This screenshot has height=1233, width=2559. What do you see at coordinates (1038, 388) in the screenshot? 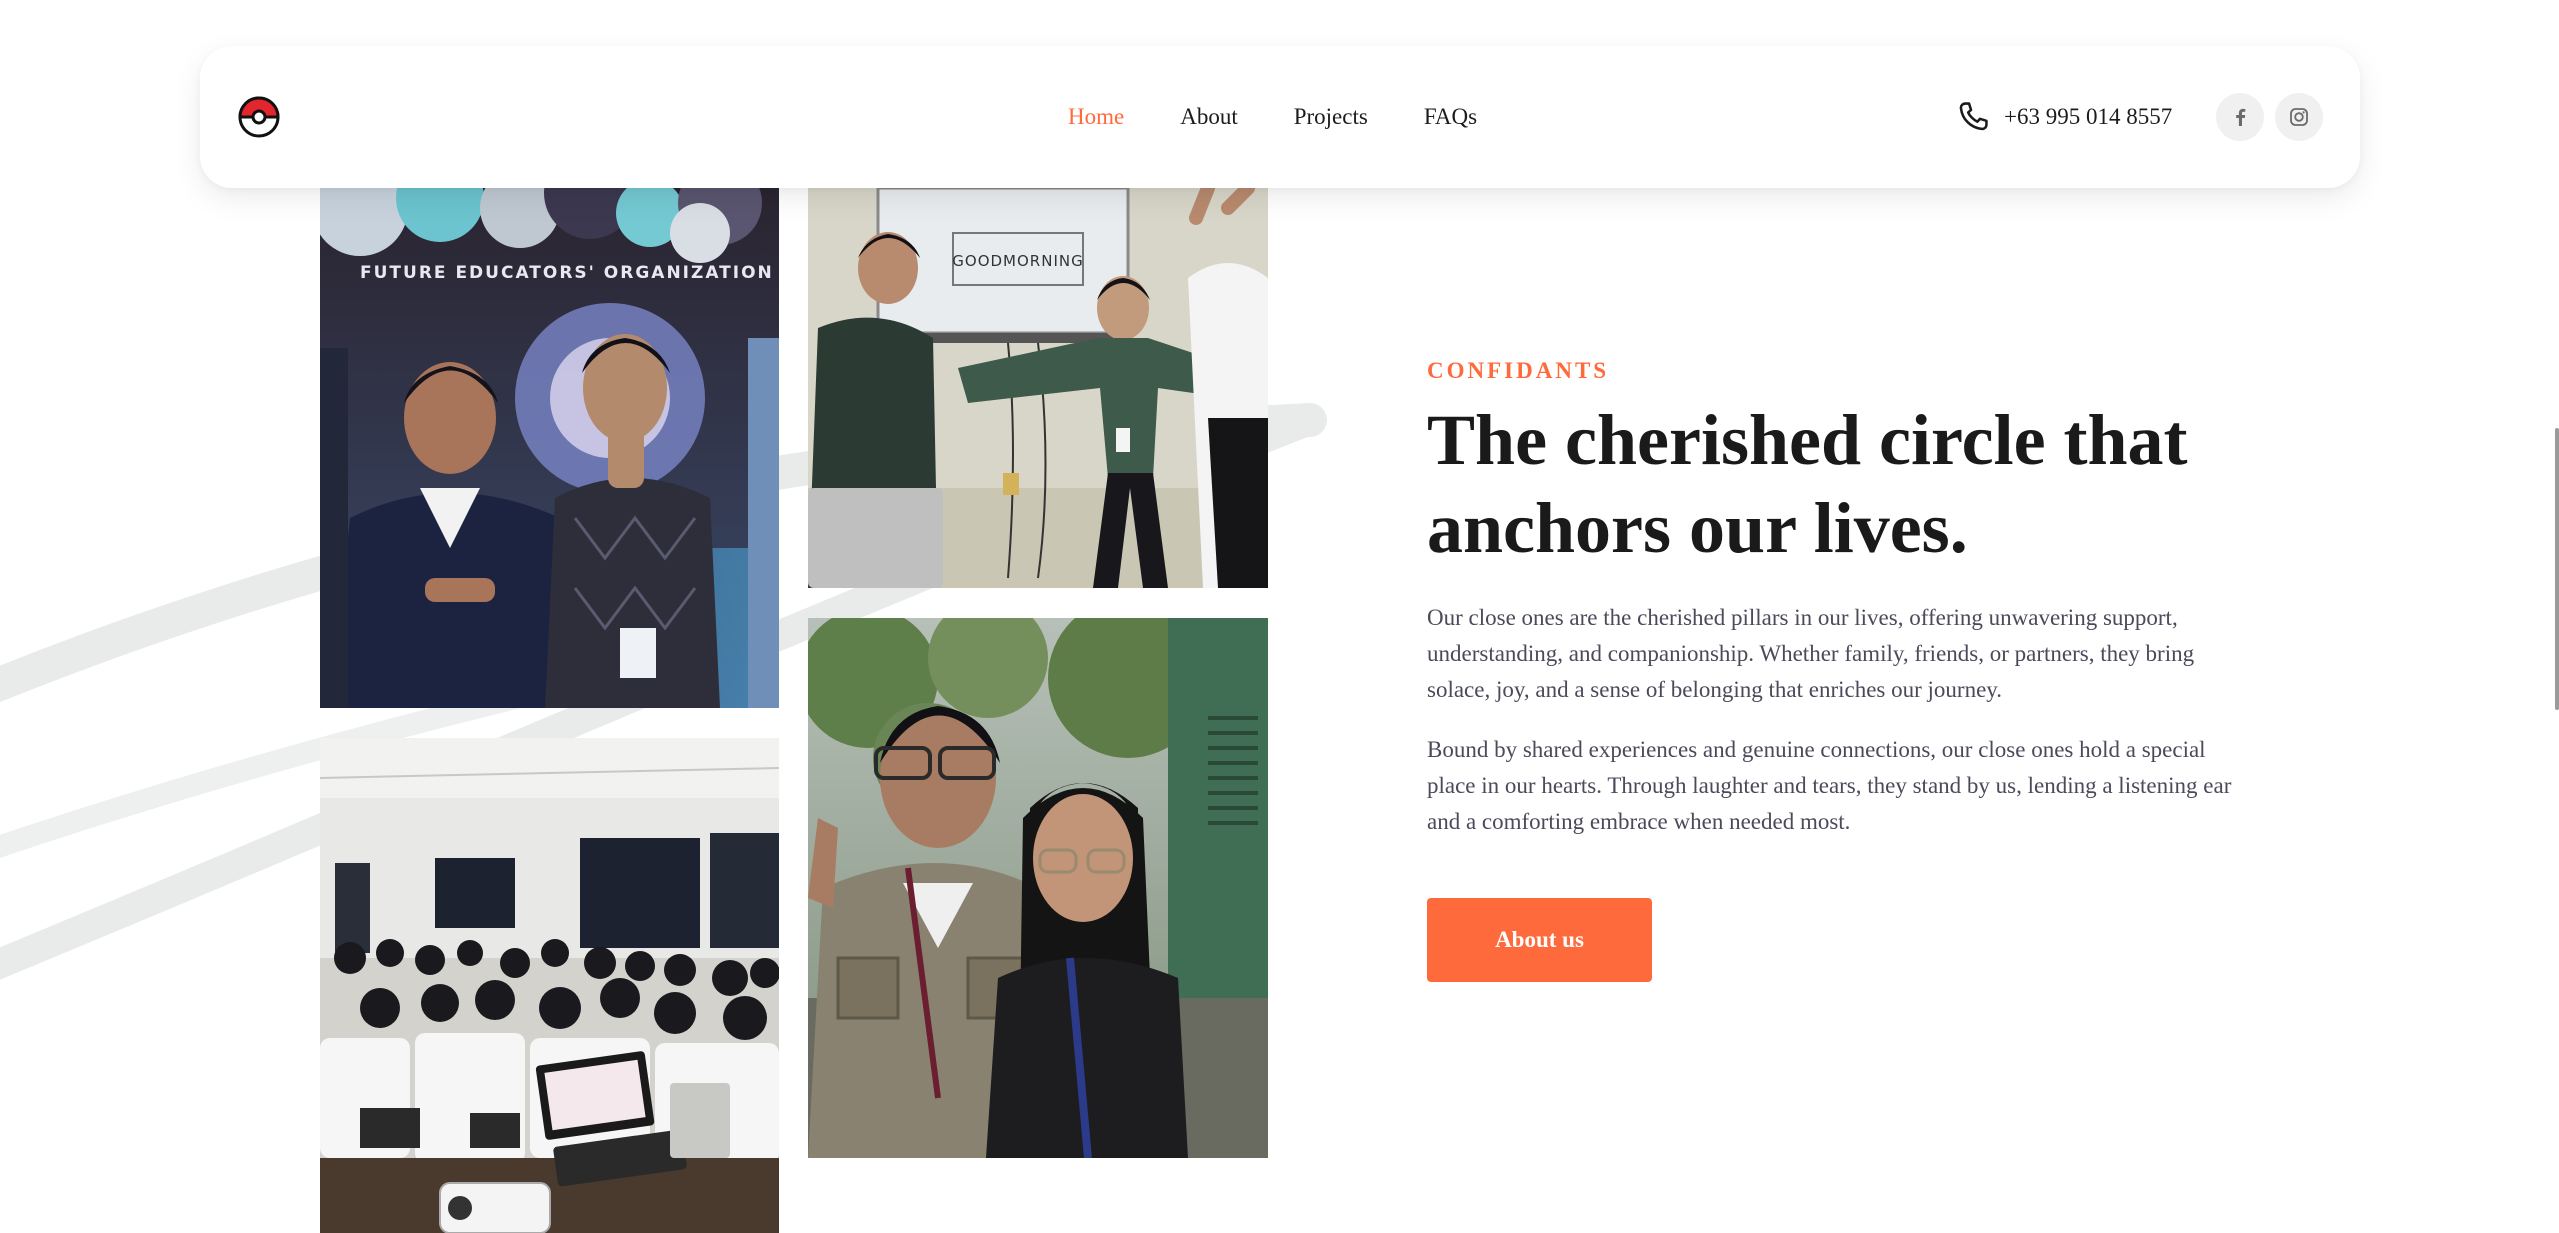
I see `photo-goodmorning: GOODMORNING` at bounding box center [1038, 388].